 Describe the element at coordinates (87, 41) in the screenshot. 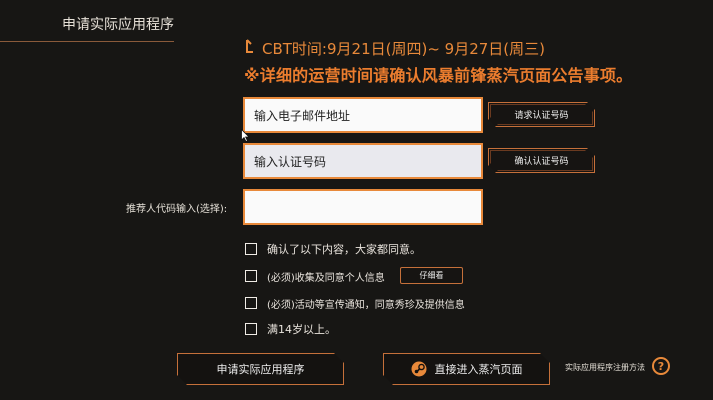

I see `title-divider` at that location.